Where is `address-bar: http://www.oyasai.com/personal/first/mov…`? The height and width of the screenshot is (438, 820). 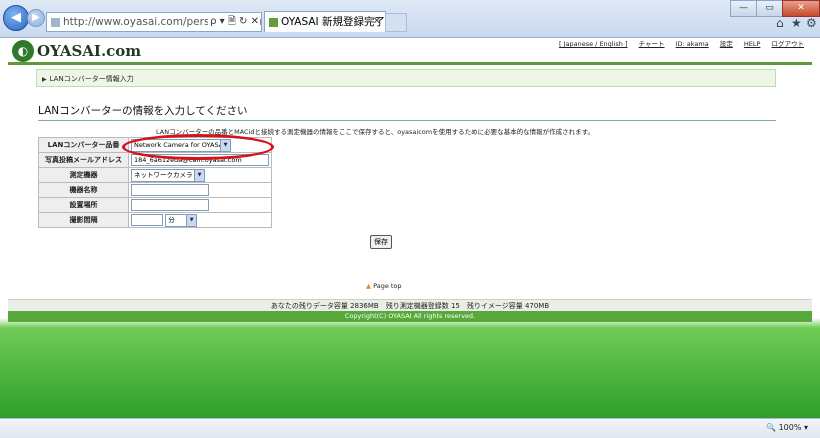
address-bar: http://www.oyasai.com/personal/first/mov… is located at coordinates (154, 22).